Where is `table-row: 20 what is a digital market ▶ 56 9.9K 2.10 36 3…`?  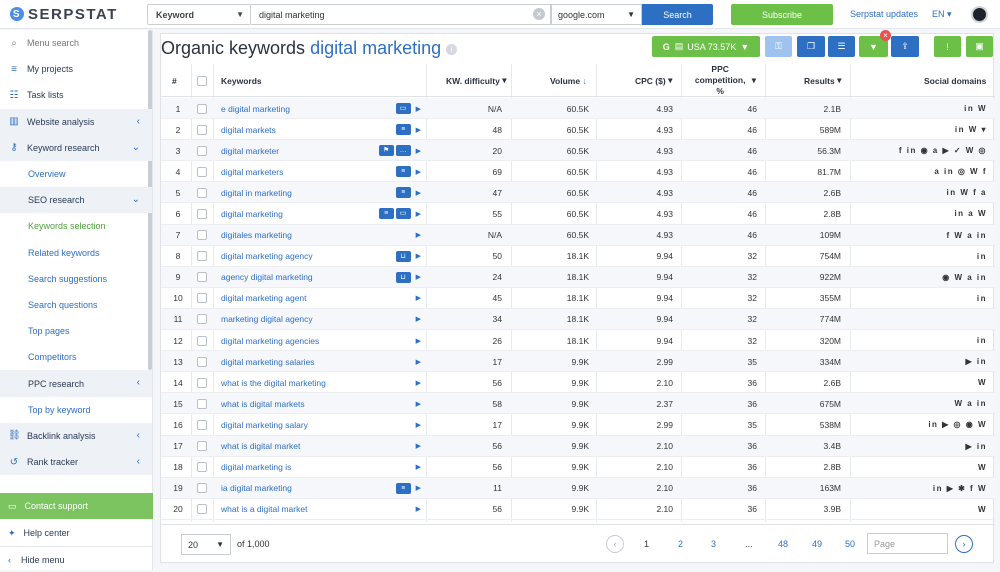 table-row: 20 what is a digital market ▶ 56 9.9K 2.10 36 3… is located at coordinates (578, 509).